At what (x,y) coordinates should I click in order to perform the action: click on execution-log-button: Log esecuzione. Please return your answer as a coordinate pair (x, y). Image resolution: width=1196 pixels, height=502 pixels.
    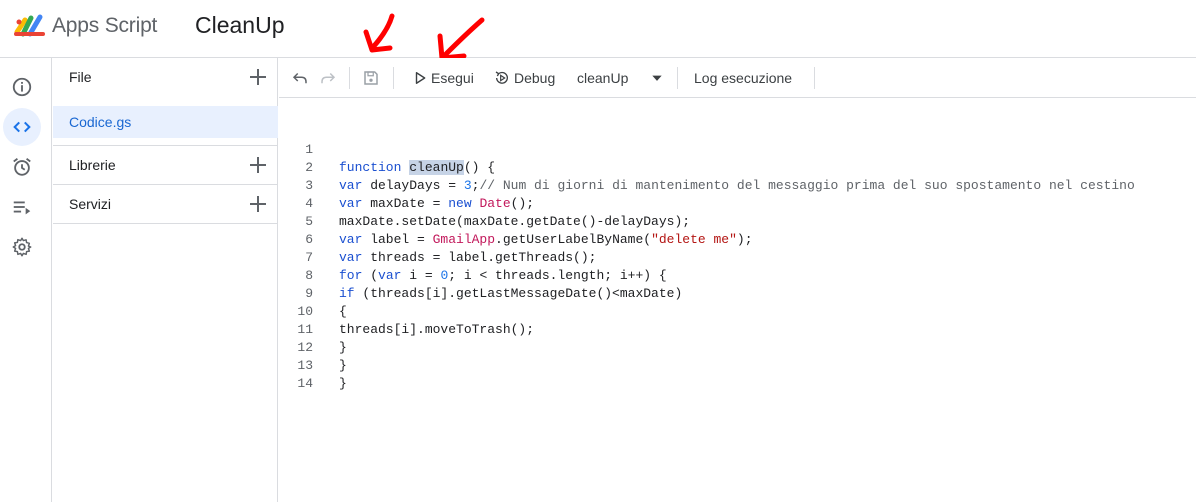
    Looking at the image, I should click on (743, 78).